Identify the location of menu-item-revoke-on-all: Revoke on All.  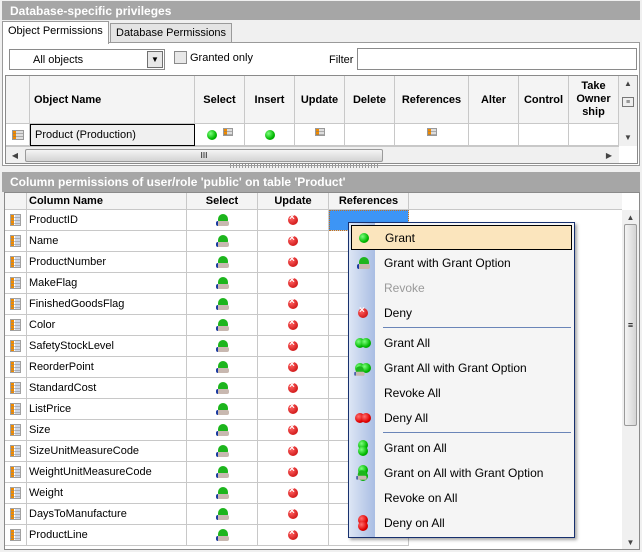
(461, 497).